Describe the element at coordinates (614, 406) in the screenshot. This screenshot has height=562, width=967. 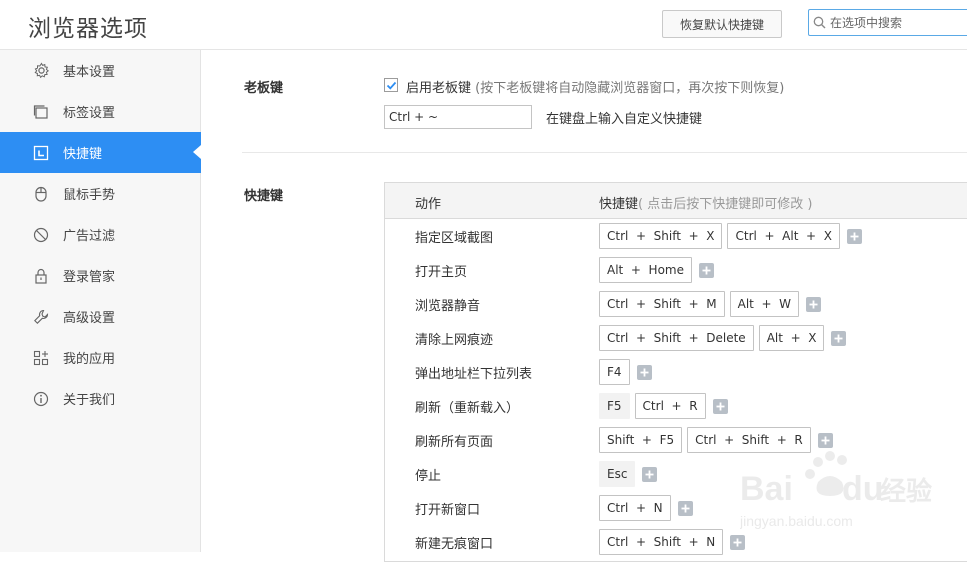
I see `shortcut-key-button: F5` at that location.